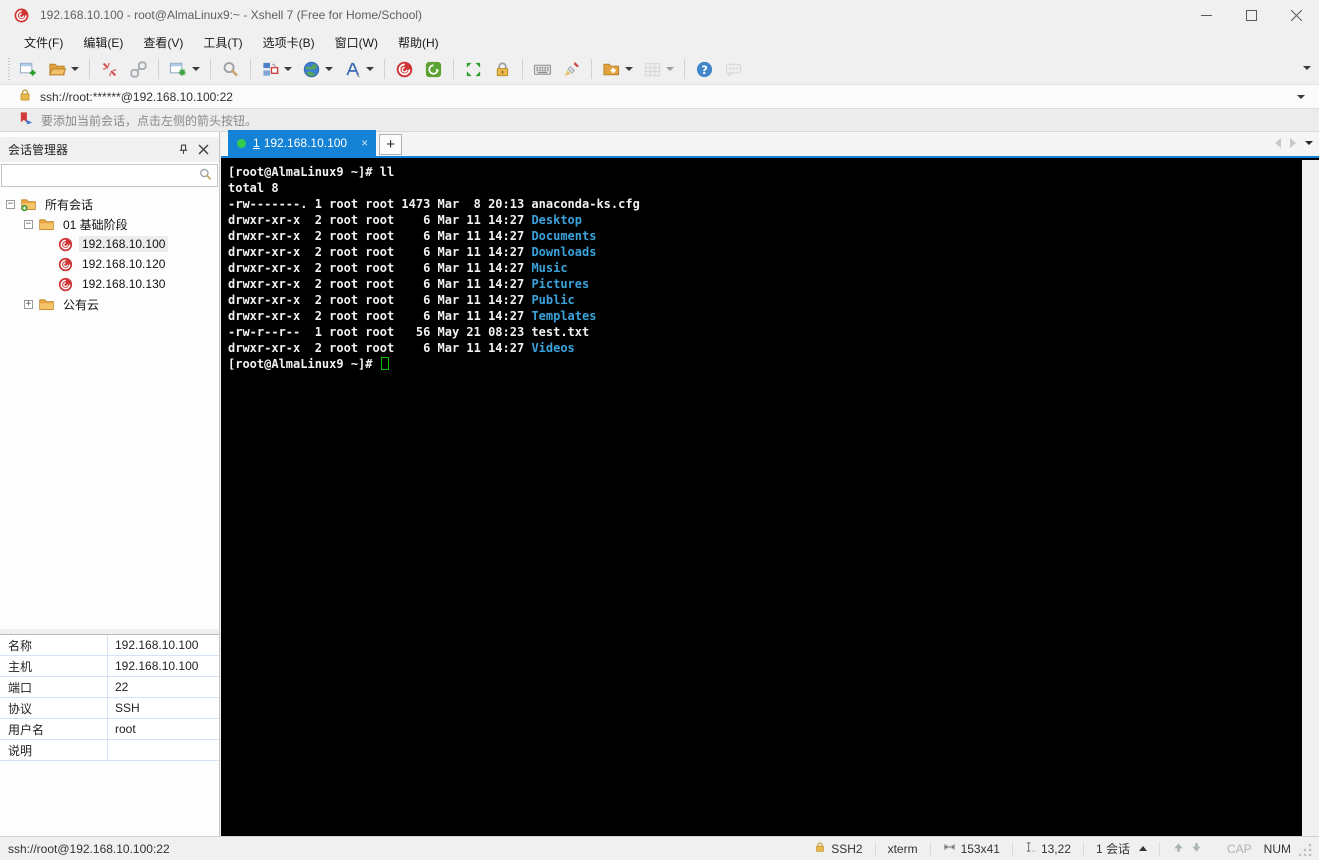 This screenshot has width=1319, height=860. Describe the element at coordinates (109, 284) in the screenshot. I see `session-item: 192.168.10.130` at that location.